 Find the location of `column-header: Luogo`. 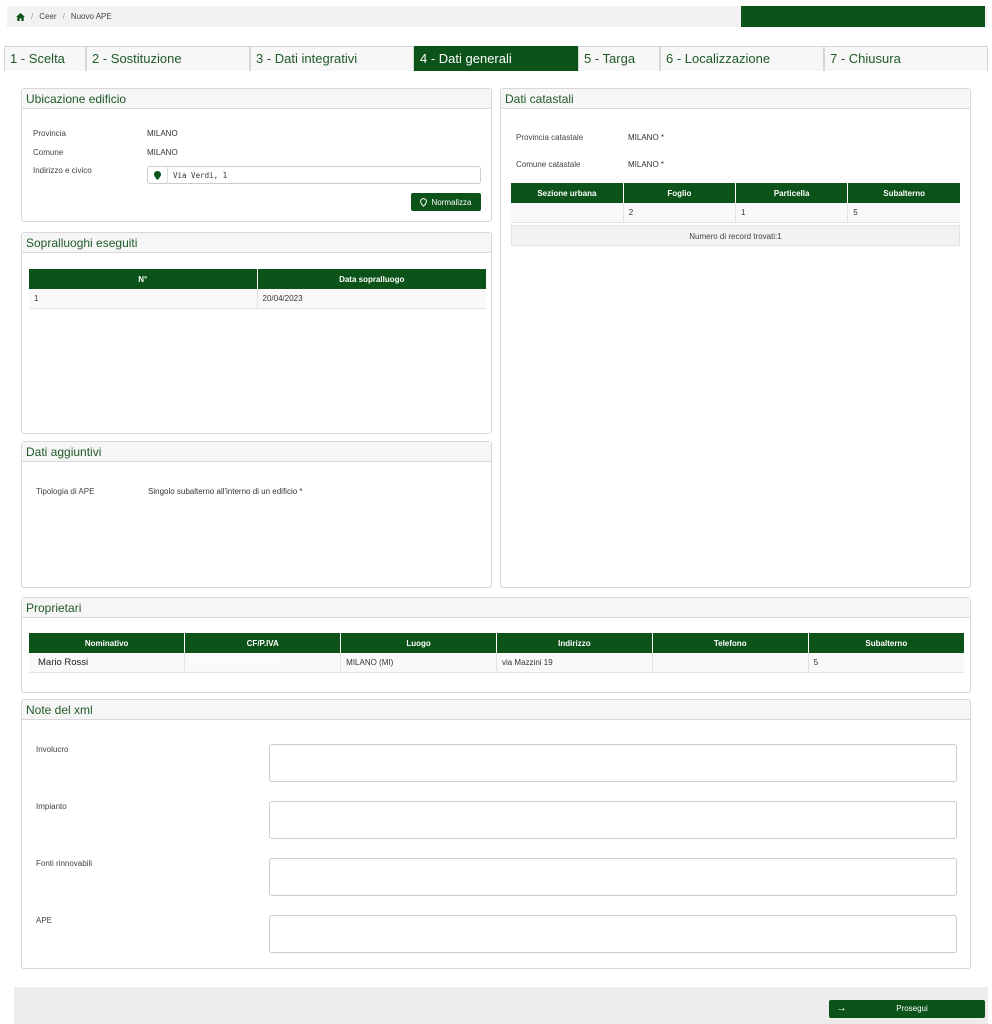

column-header: Luogo is located at coordinates (418, 643).